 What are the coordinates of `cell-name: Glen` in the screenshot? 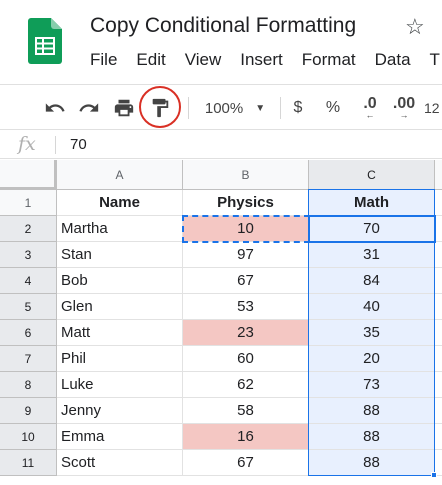 It's located at (120, 307).